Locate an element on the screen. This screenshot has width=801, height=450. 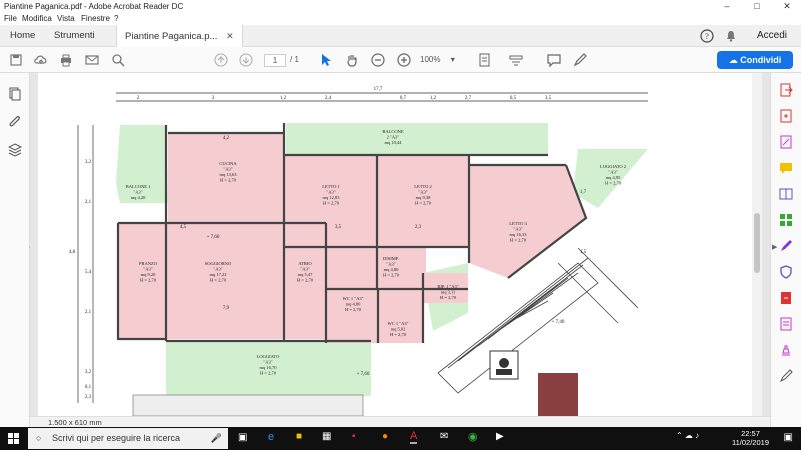
left-nav-panel: ◀ is located at coordinates (17, 250).